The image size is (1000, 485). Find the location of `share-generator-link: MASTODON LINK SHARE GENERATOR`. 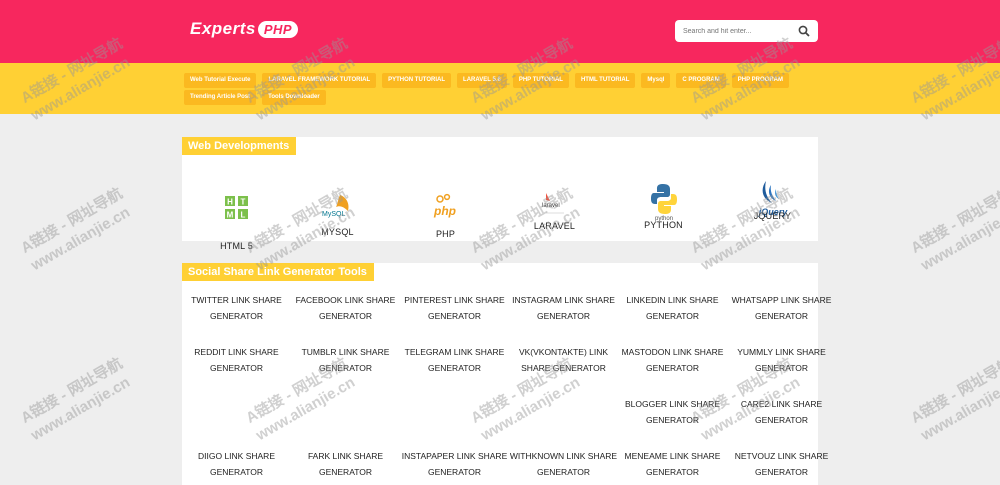

share-generator-link: MASTODON LINK SHARE GENERATOR is located at coordinates (672, 360).